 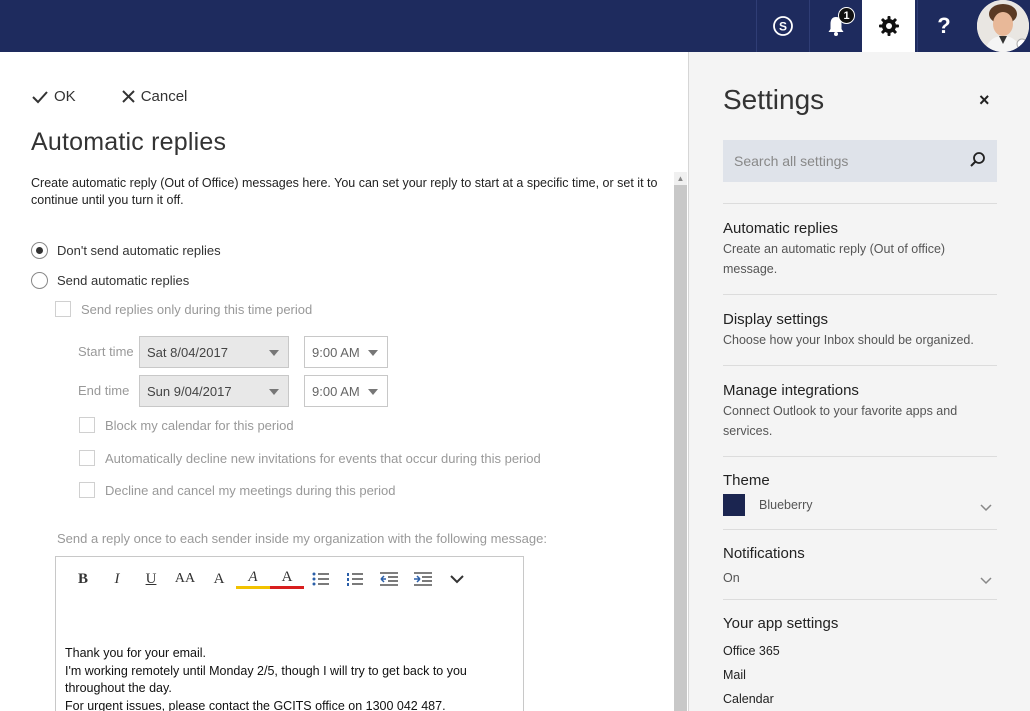 What do you see at coordinates (680, 178) in the screenshot?
I see `scroll-up-icon: ▲` at bounding box center [680, 178].